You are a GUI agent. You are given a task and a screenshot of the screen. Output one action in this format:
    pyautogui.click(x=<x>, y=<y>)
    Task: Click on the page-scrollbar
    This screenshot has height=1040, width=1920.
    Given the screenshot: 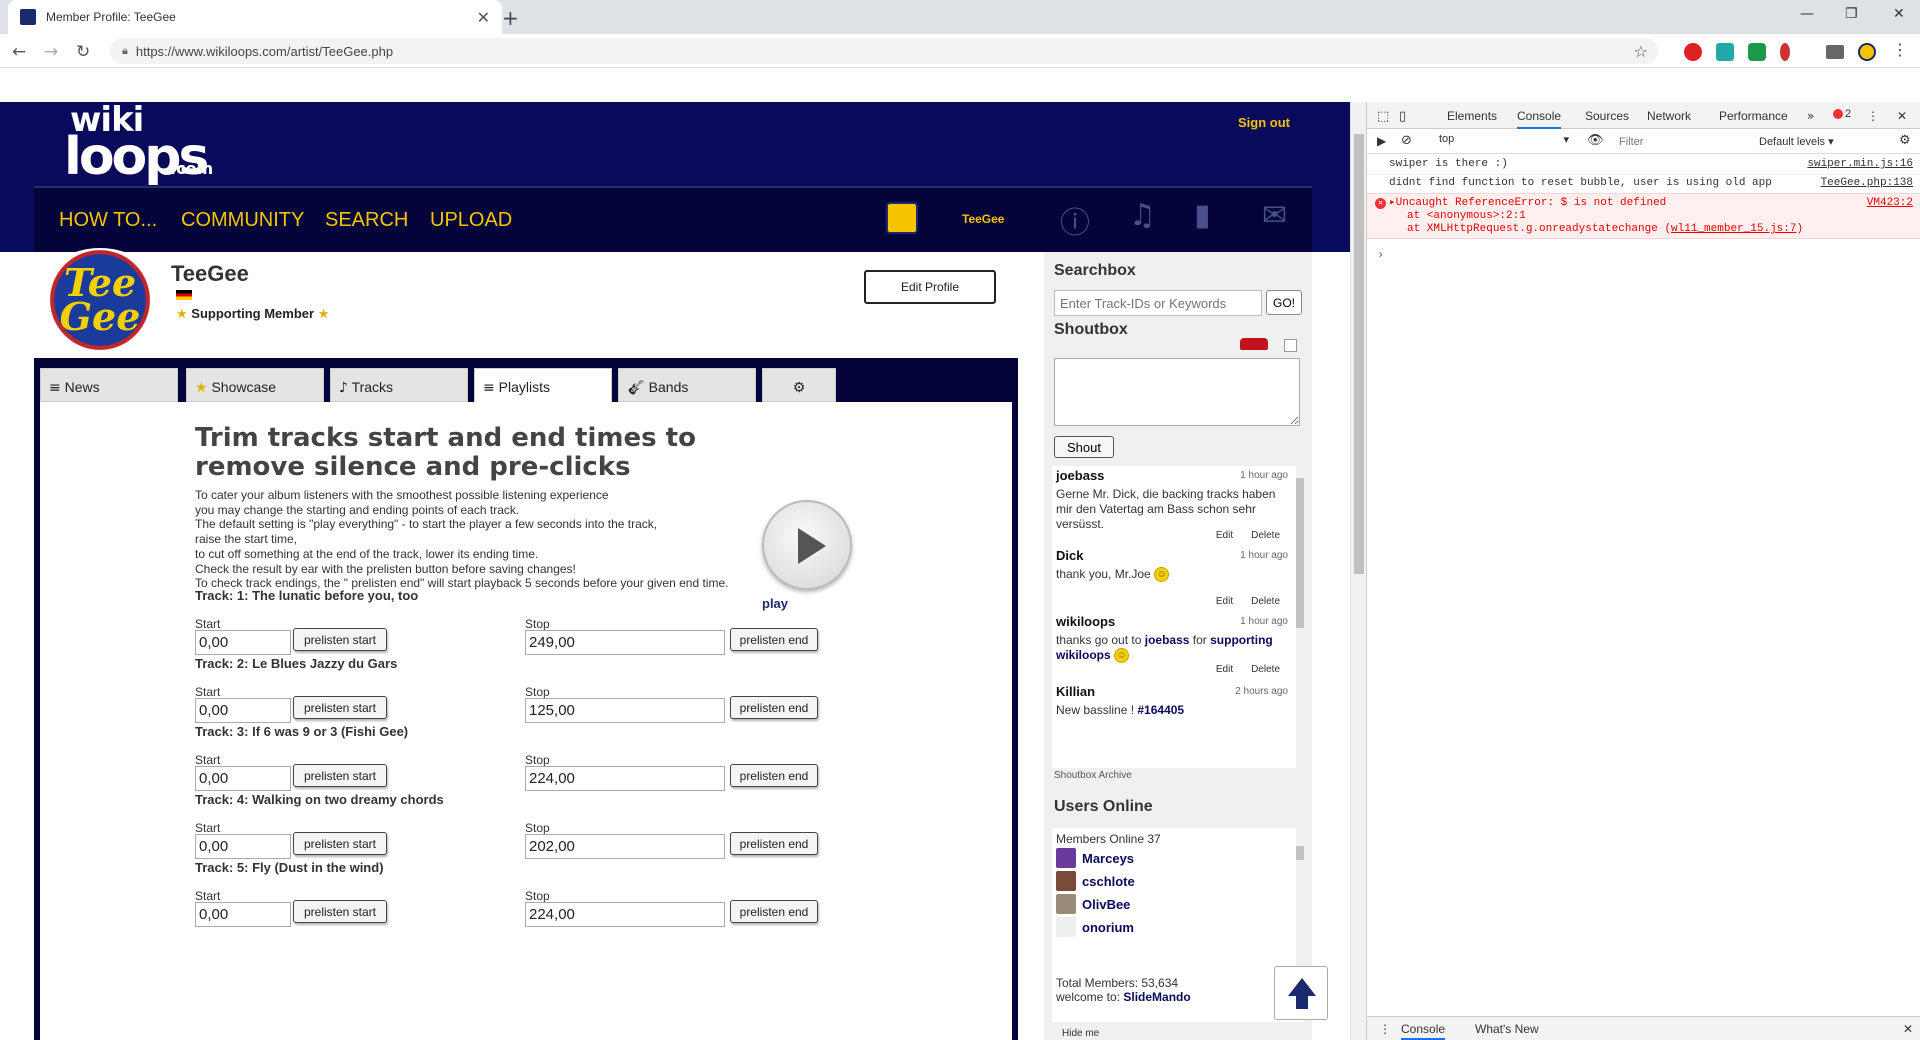 What is the action you would take?
    pyautogui.click(x=1358, y=571)
    